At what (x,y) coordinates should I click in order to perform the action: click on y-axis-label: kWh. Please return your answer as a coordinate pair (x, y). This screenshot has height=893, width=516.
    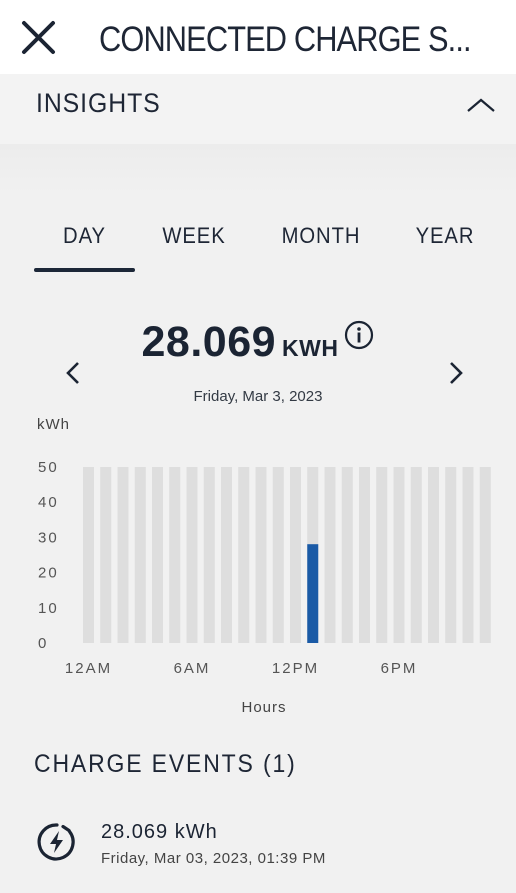
    Looking at the image, I should click on (53, 424).